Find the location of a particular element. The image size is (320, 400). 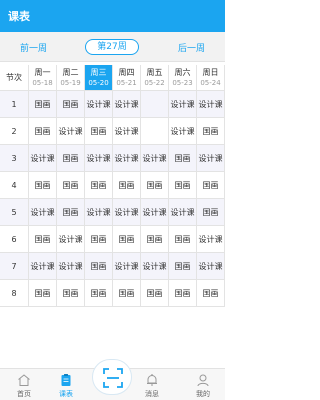

day-header: 周一 05-18 is located at coordinates (43, 78).